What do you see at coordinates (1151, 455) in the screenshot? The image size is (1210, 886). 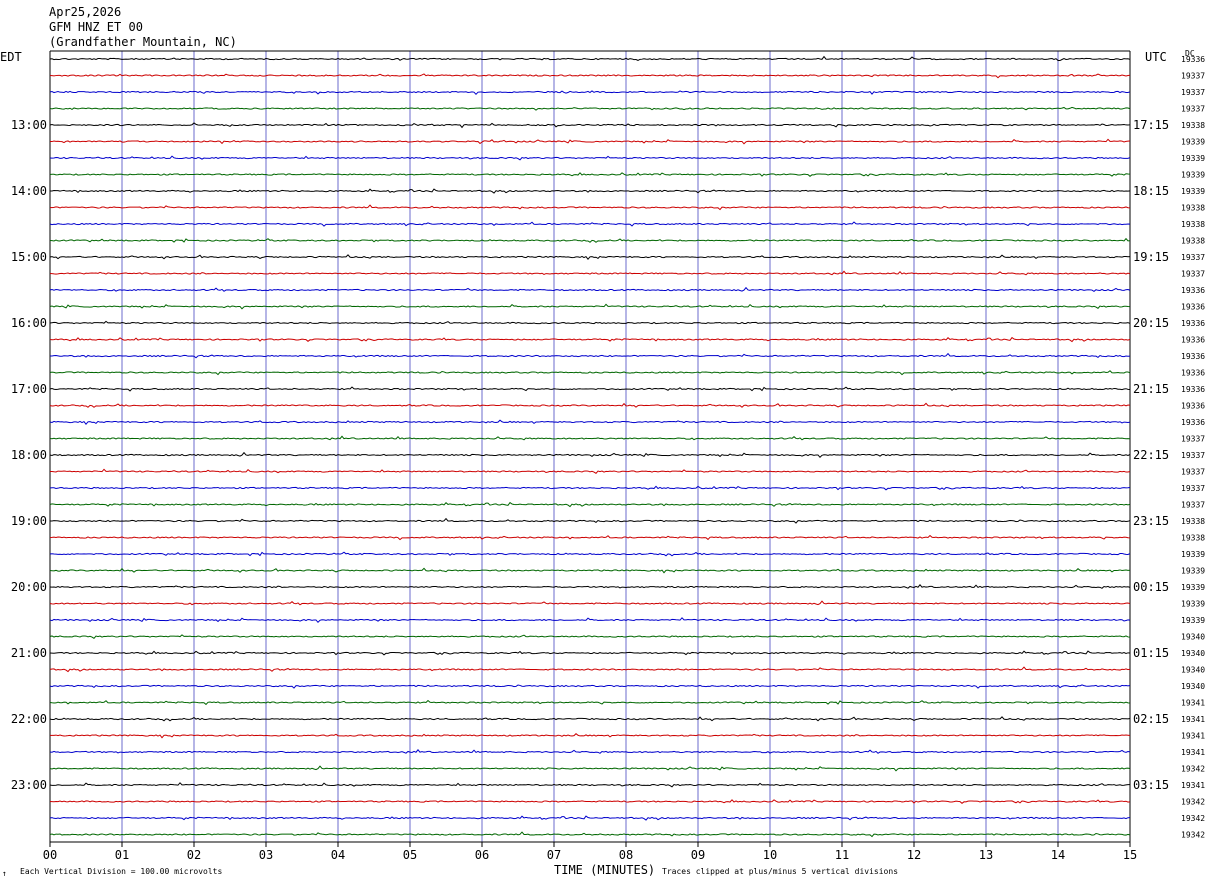 I see `right-hour-label: 22:15` at bounding box center [1151, 455].